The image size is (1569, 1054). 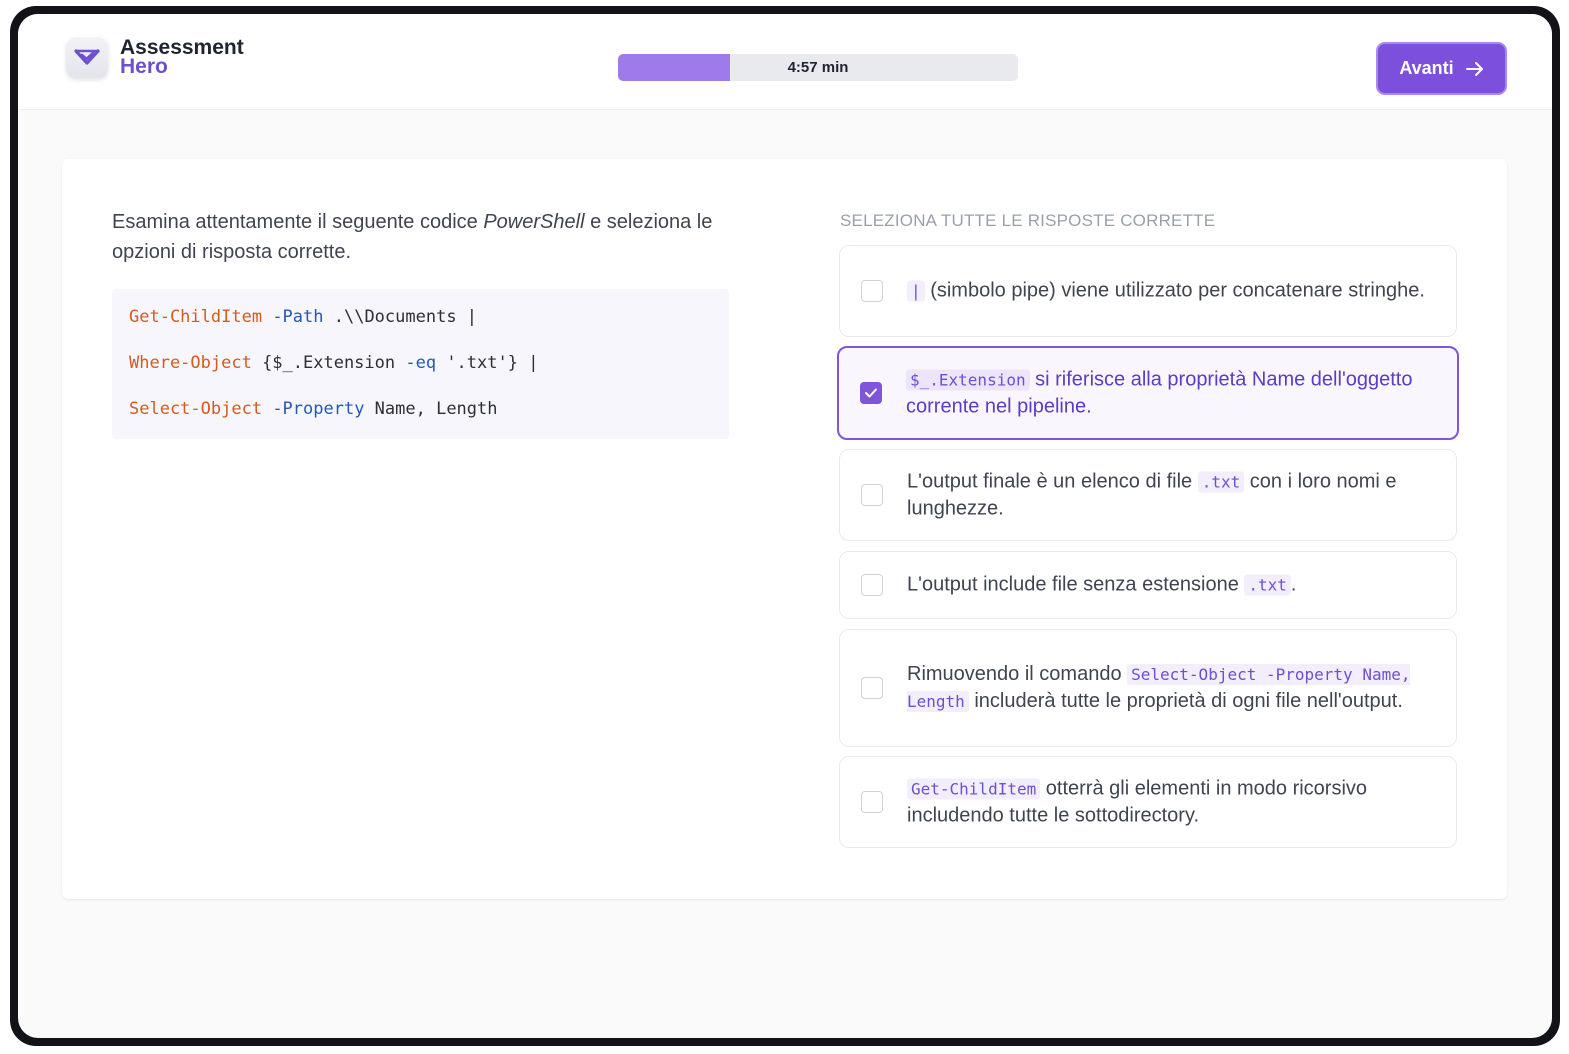 What do you see at coordinates (968, 380) in the screenshot?
I see `inline-code: $_.Extension` at bounding box center [968, 380].